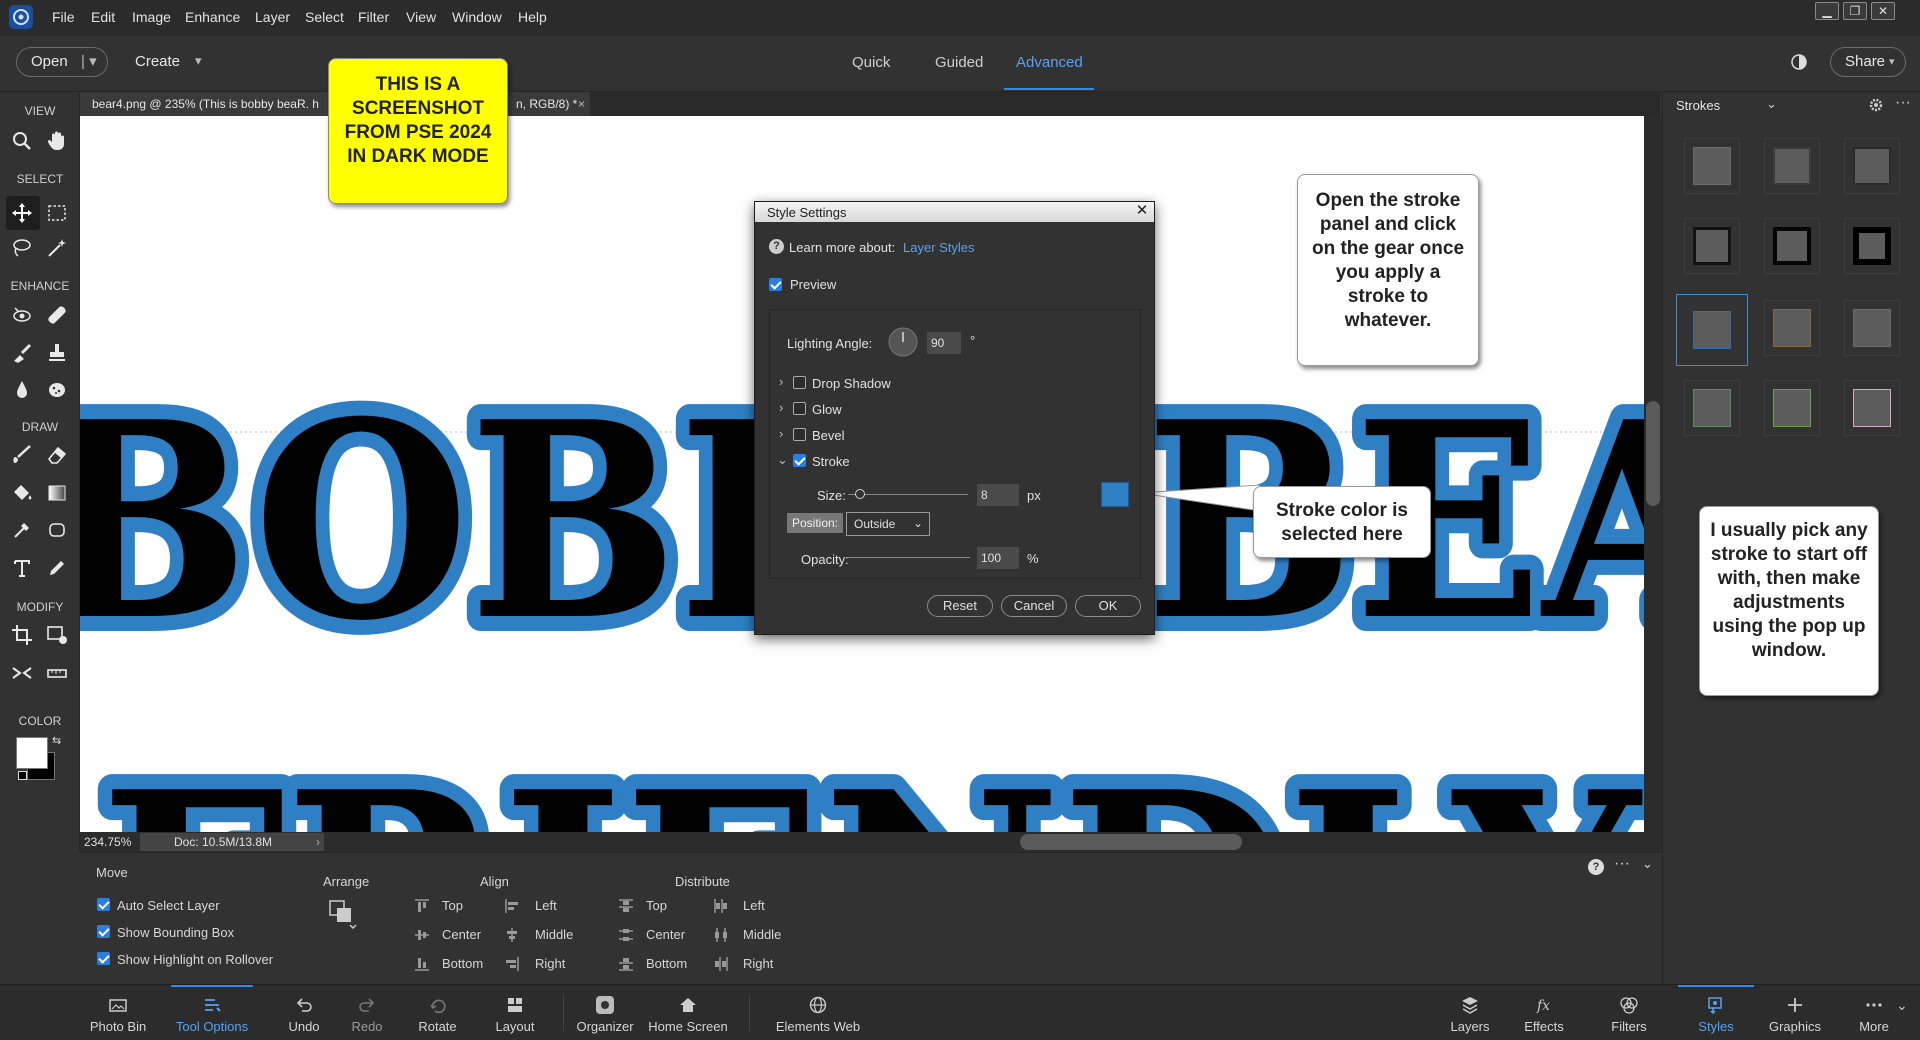  I want to click on strokes-dropdown-chevron-icon: ⌄, so click(1771, 104).